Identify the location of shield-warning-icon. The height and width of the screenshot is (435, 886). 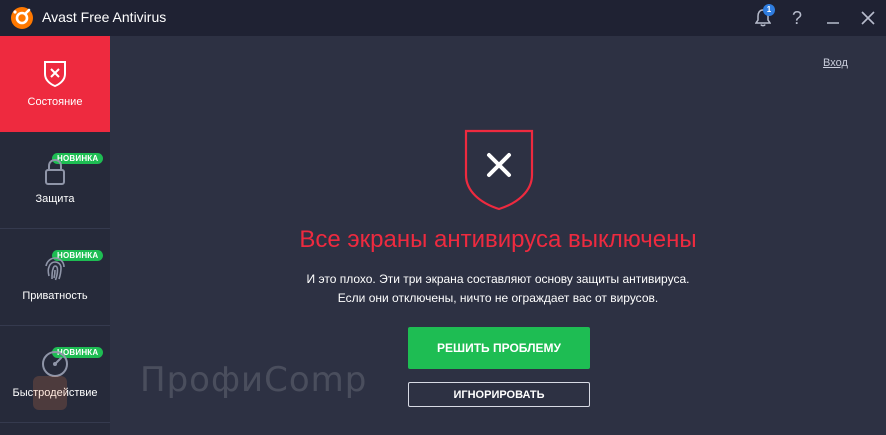
(499, 170).